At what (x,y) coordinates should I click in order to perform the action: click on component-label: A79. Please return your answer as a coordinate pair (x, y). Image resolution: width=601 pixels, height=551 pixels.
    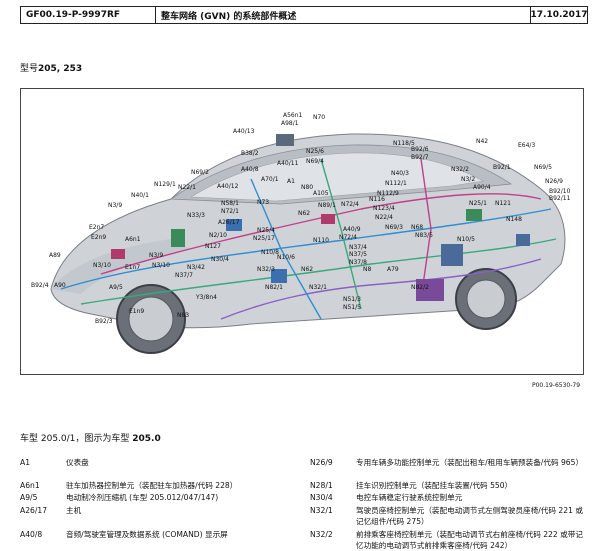
    Looking at the image, I should click on (393, 269).